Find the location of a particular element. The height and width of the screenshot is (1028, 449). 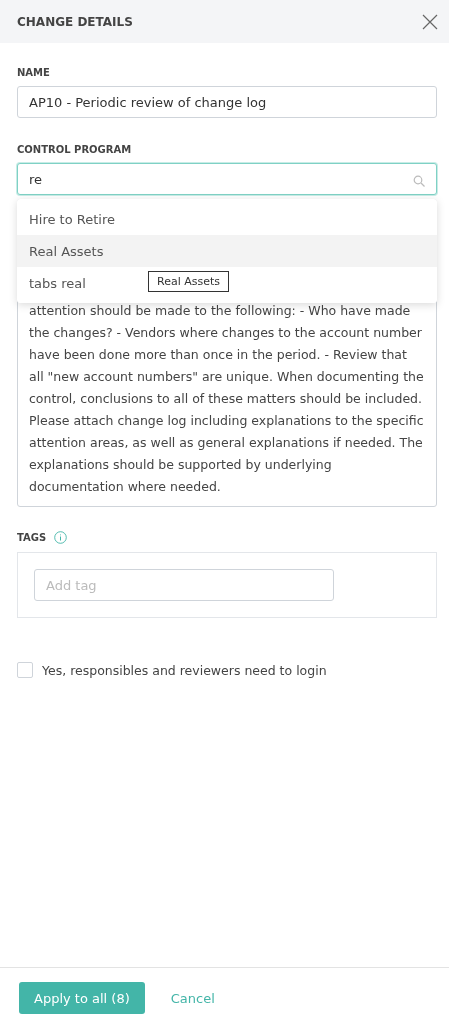

tooltip: Real Assets is located at coordinates (188, 281).